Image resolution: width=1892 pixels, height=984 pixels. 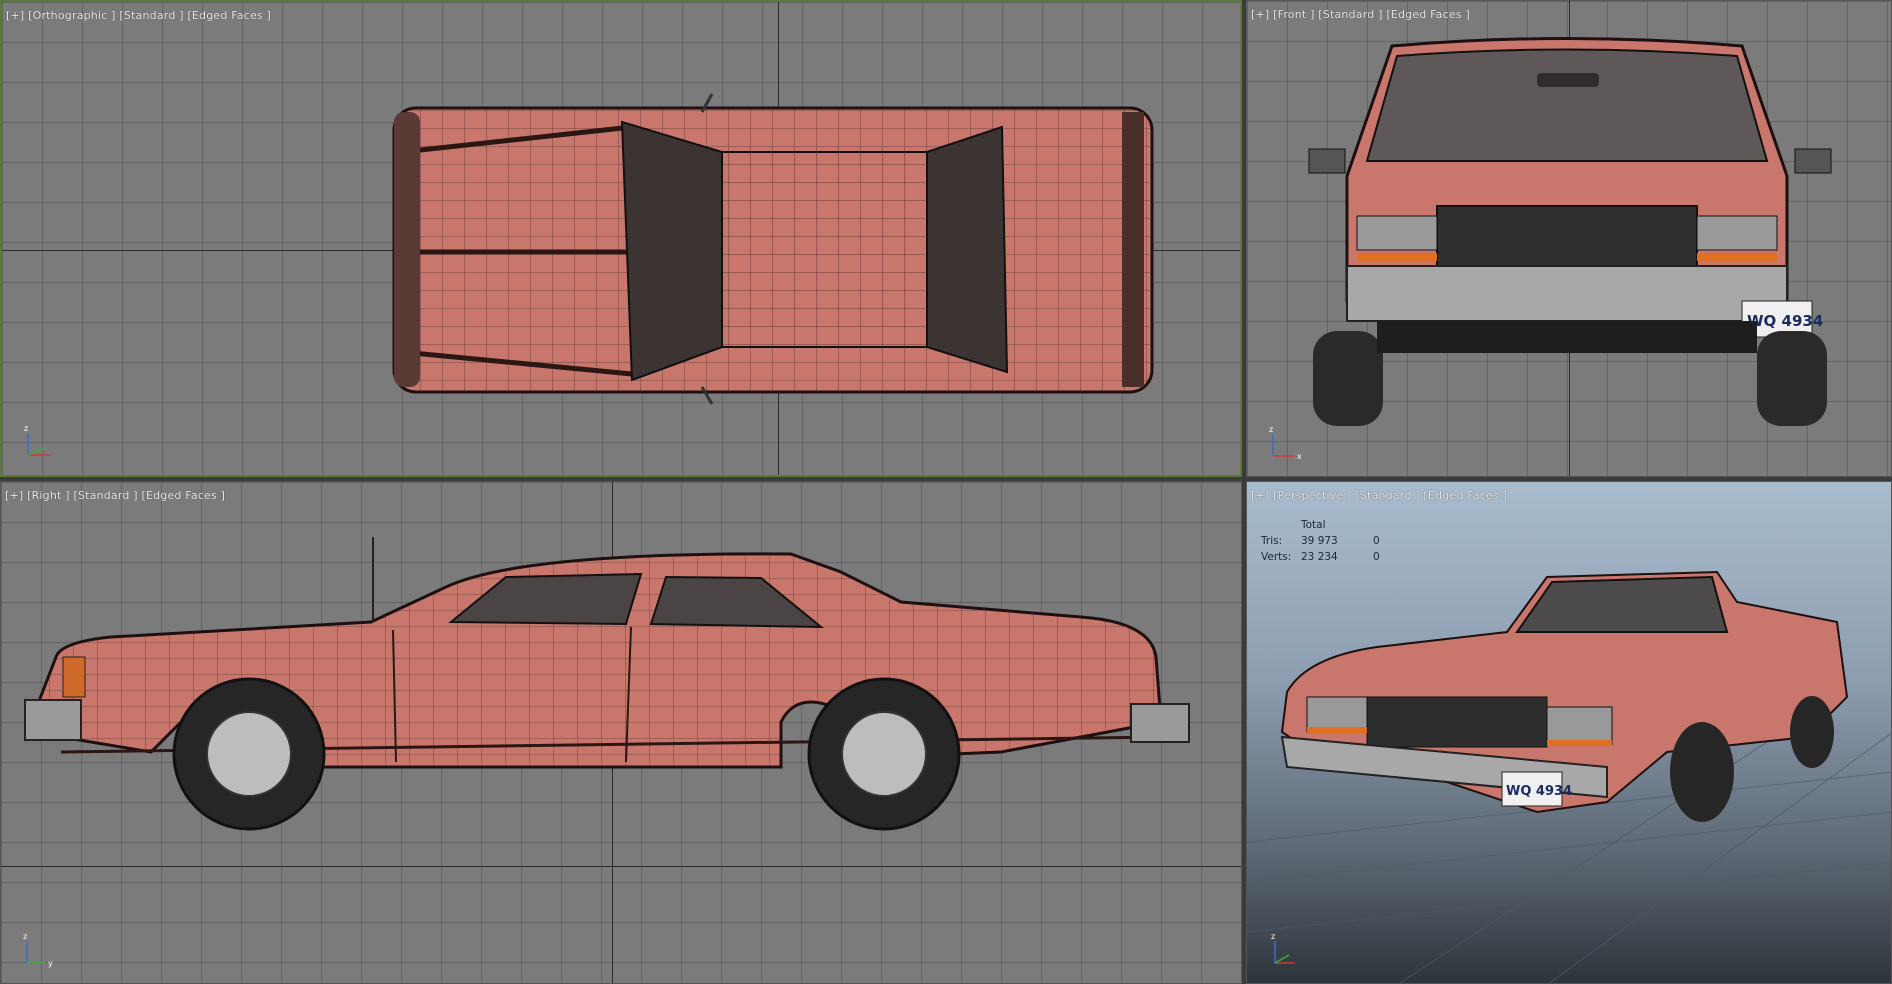 I want to click on car-front-view: WQ 4934, so click(x=1570, y=231).